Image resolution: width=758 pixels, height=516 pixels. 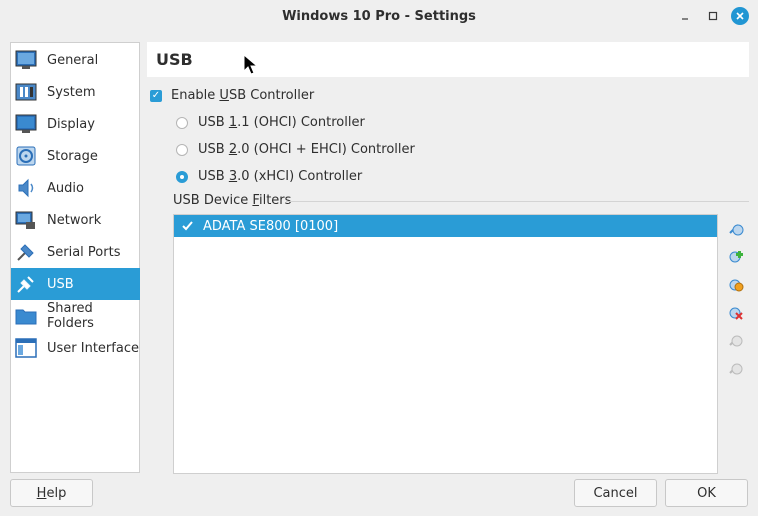 What do you see at coordinates (174, 59) in the screenshot?
I see `page-title: USB` at bounding box center [174, 59].